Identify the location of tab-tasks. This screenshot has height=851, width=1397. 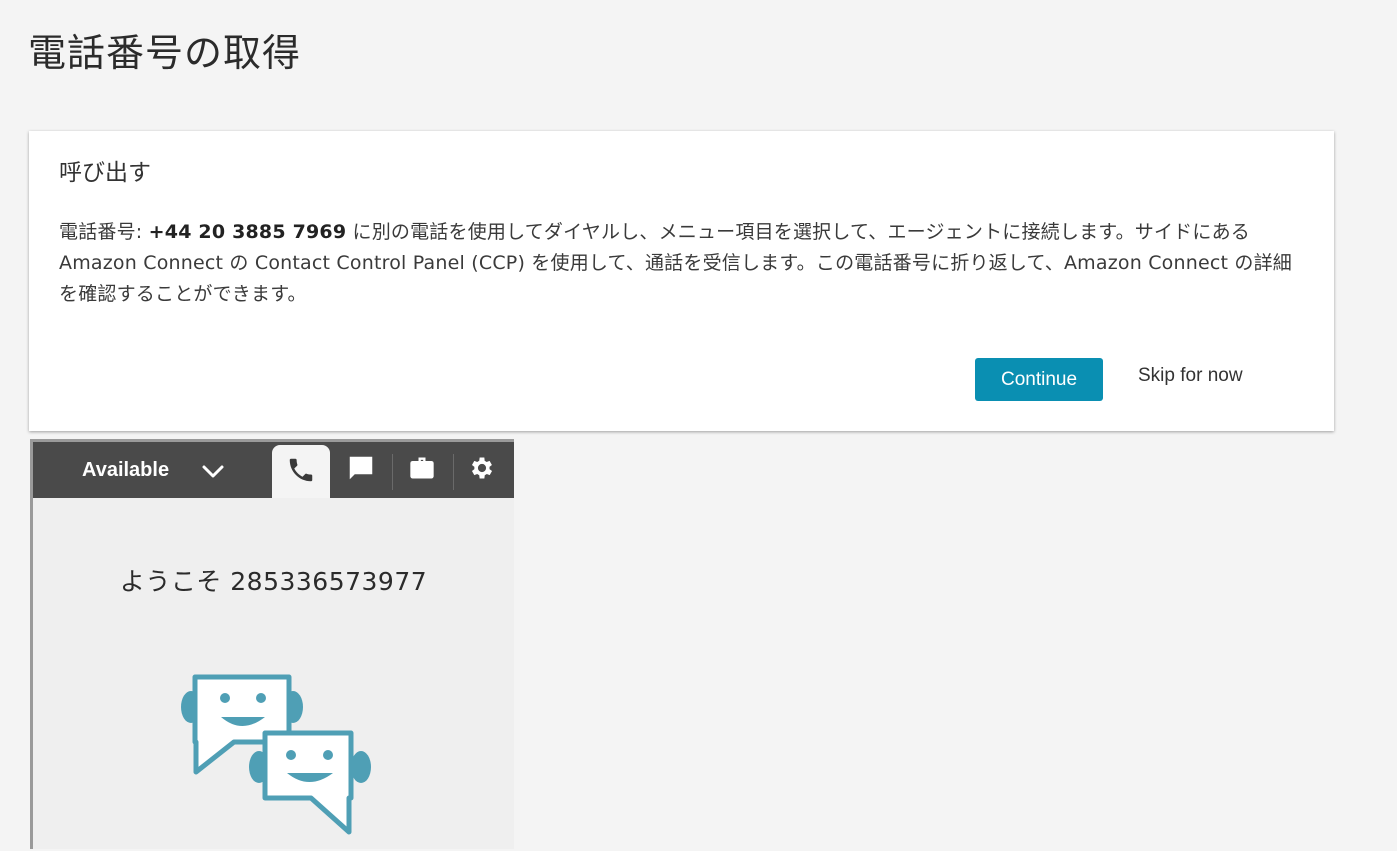
(422, 470).